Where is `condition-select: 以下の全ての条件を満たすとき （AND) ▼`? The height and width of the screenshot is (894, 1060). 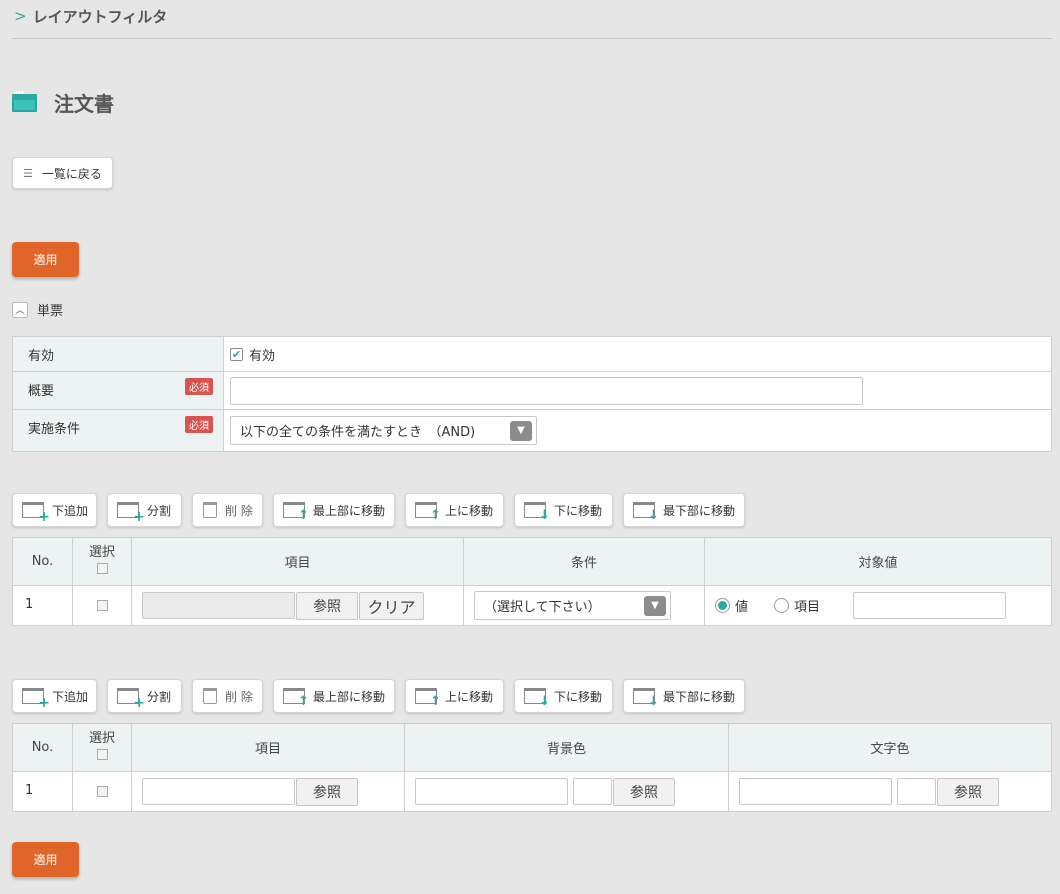 condition-select: 以下の全ての条件を満たすとき （AND) ▼ is located at coordinates (383, 430).